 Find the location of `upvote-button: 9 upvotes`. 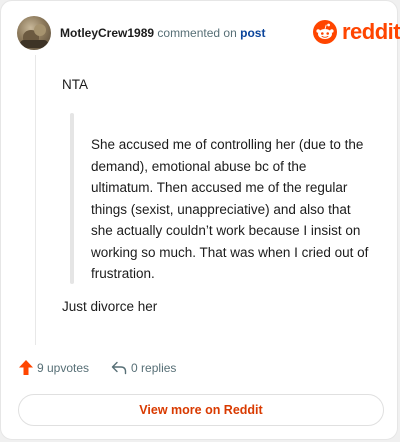

upvote-button: 9 upvotes is located at coordinates (54, 367).